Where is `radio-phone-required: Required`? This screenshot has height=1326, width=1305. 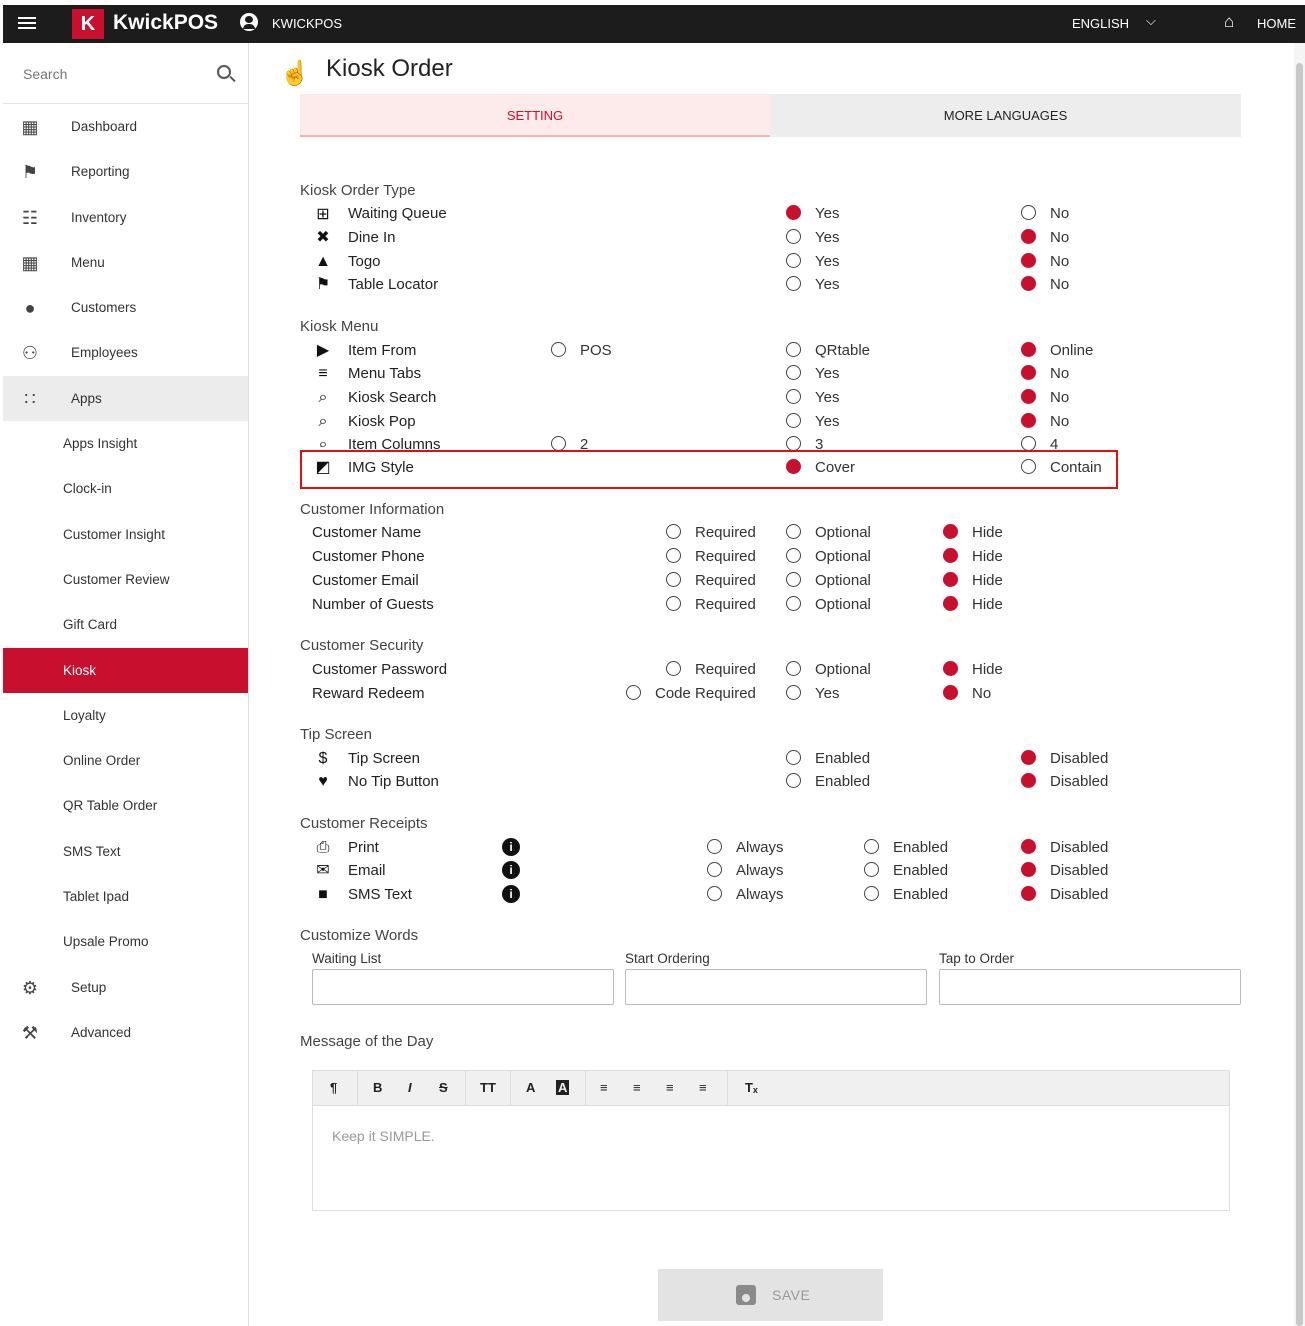
radio-phone-required: Required is located at coordinates (711, 556).